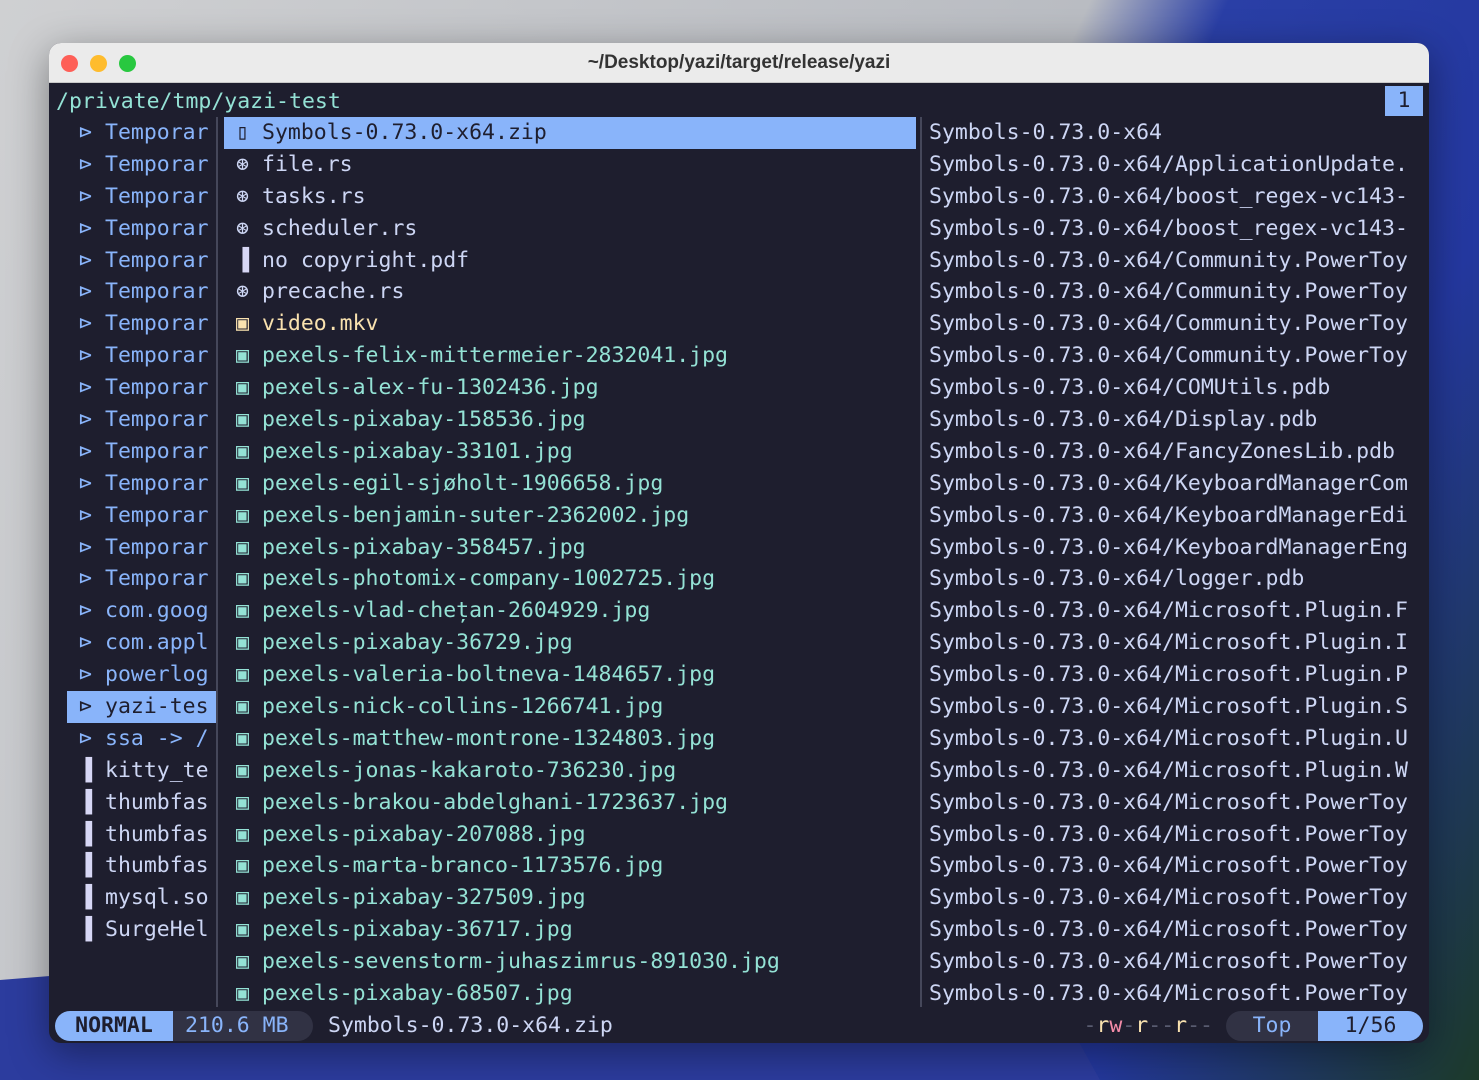 This screenshot has width=1479, height=1080. Describe the element at coordinates (142, 771) in the screenshot. I see `parent-list-item: ▐ kitty_te` at that location.